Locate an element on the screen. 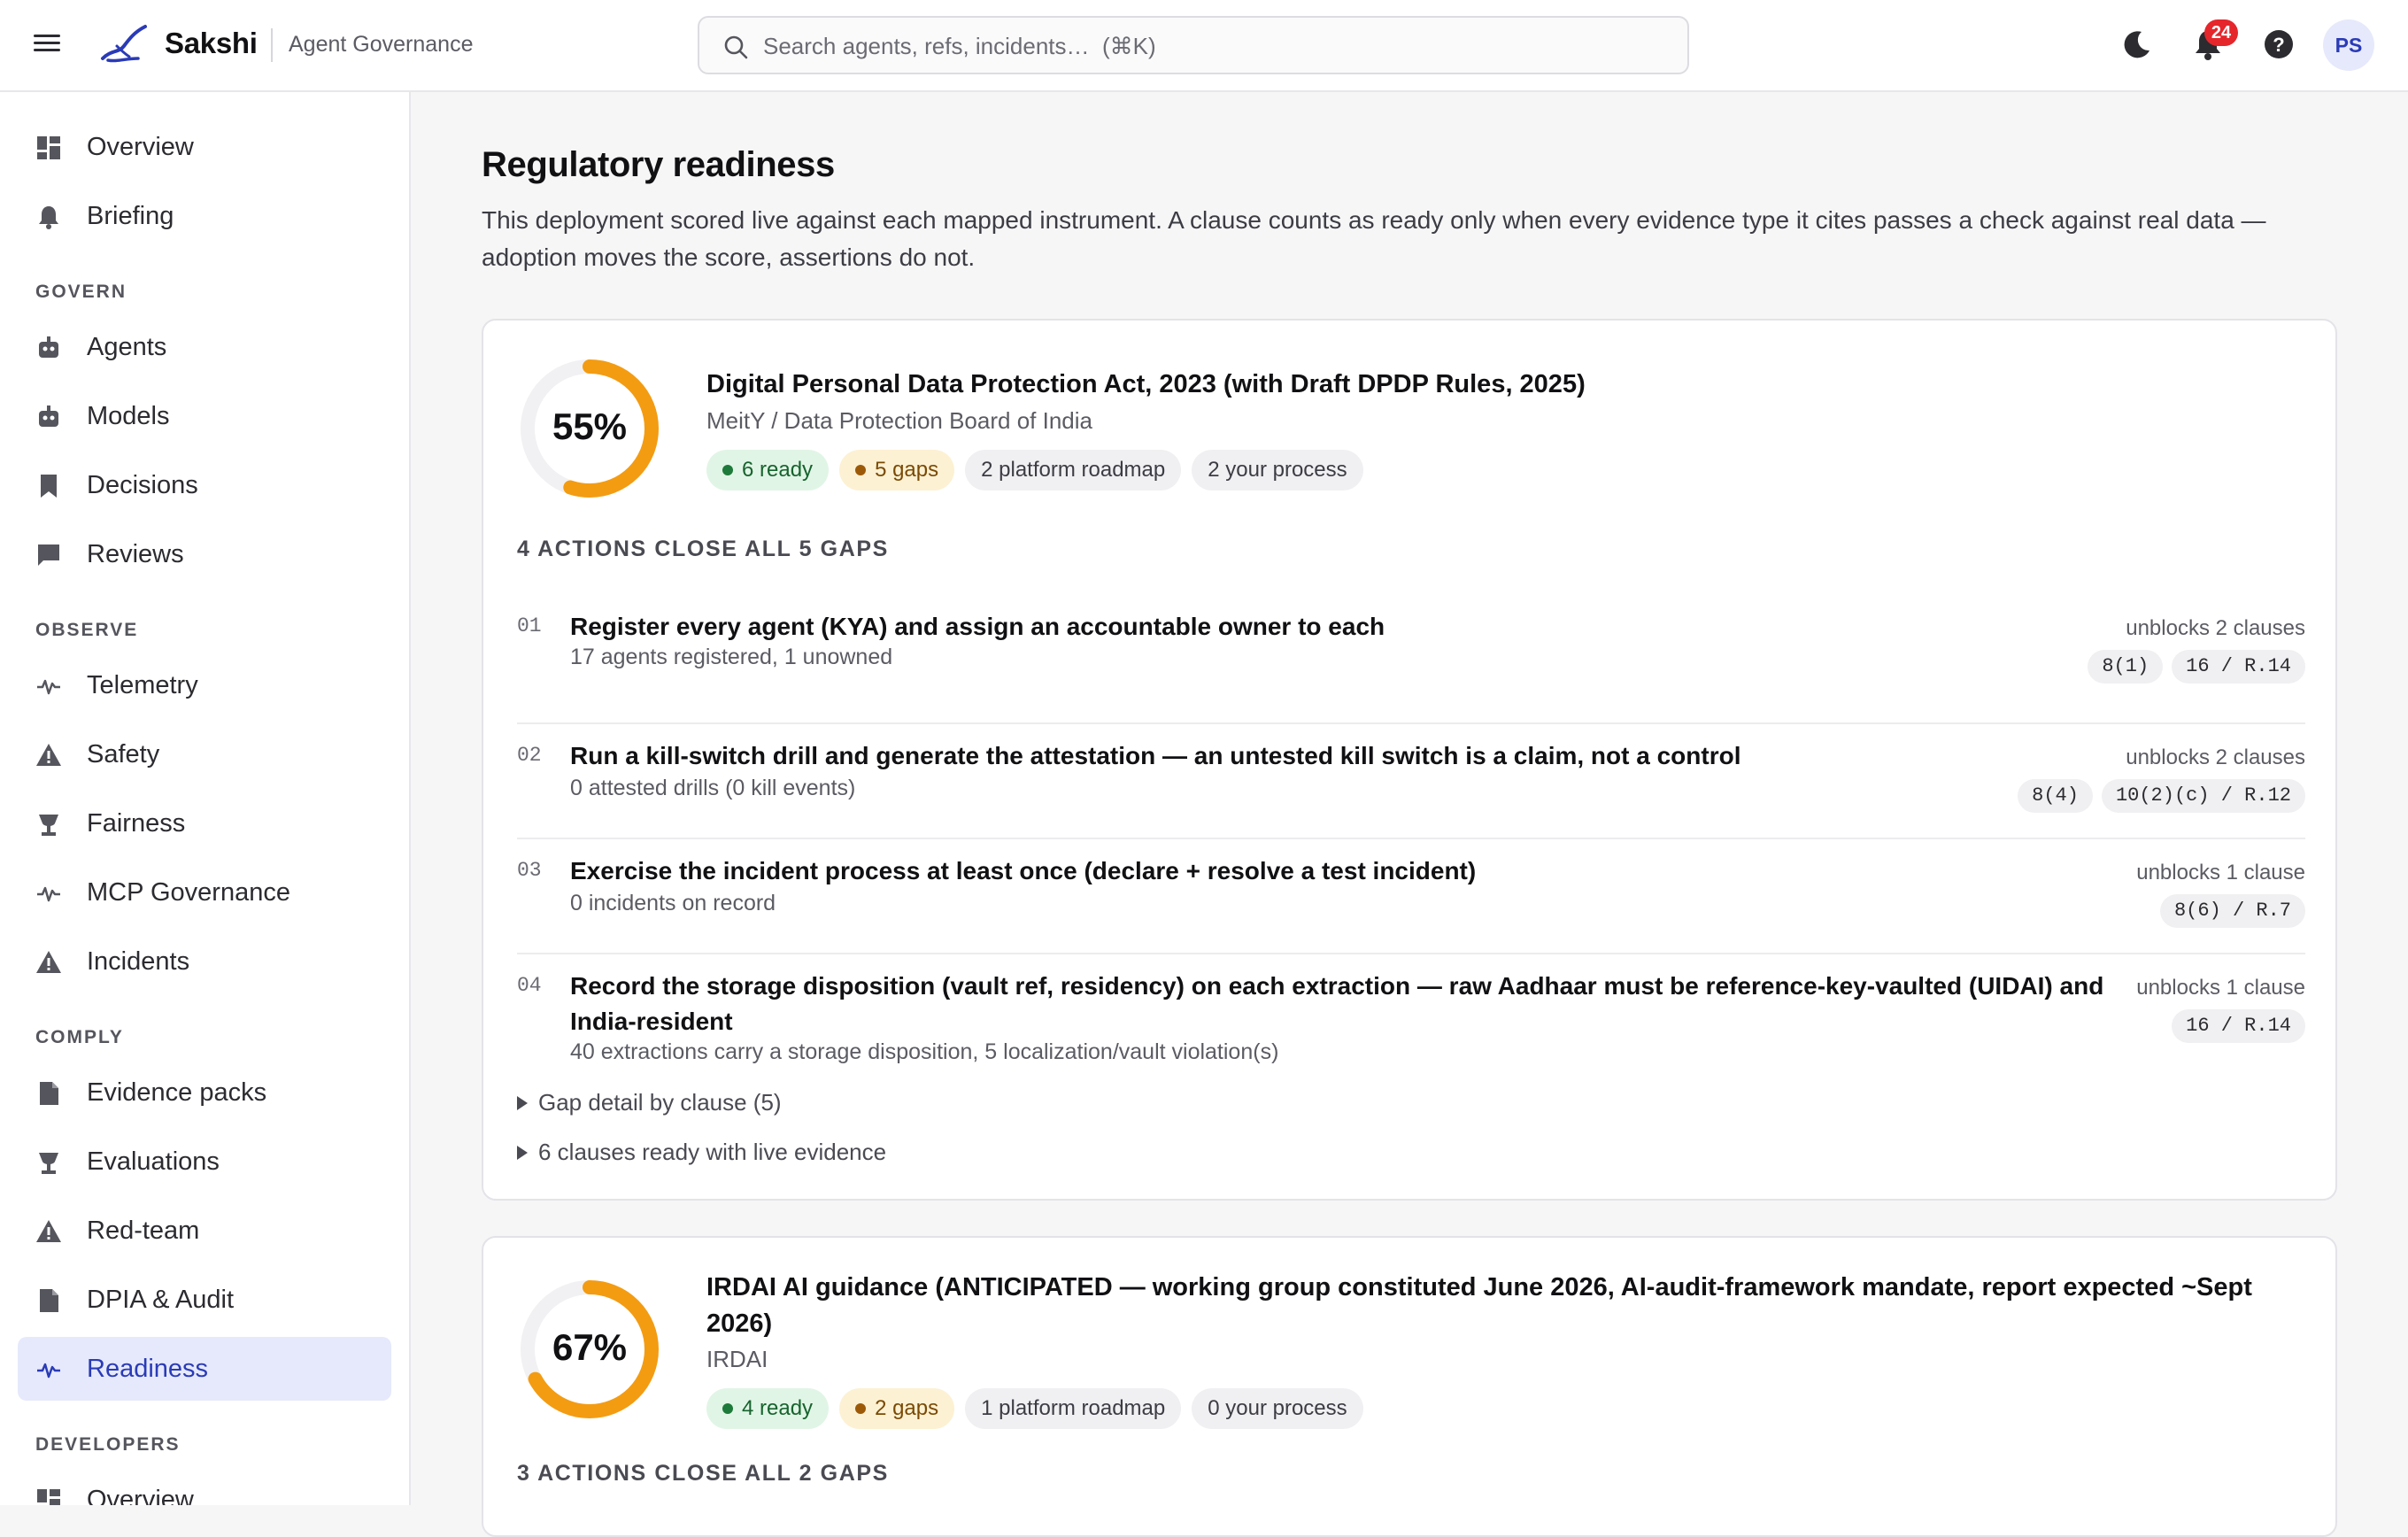 The width and height of the screenshot is (2408, 1537). clause-chips: 8(6) / R.7 is located at coordinates (2232, 911).